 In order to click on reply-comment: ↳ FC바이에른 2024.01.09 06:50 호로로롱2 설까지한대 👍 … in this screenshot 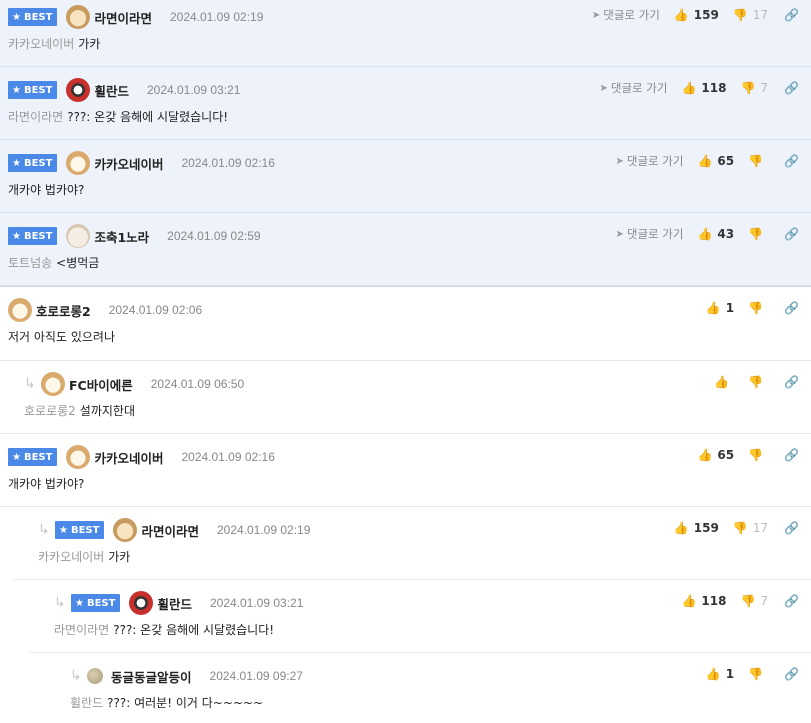, I will do `click(405, 397)`.